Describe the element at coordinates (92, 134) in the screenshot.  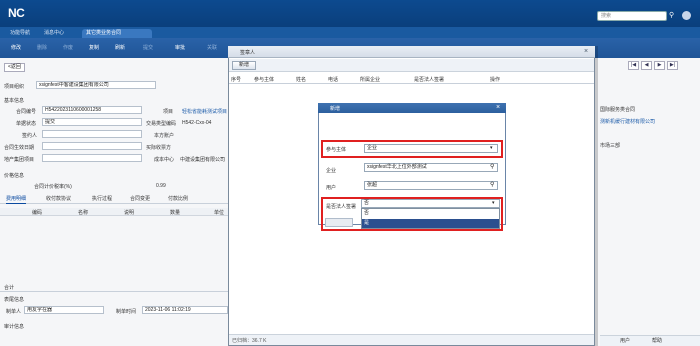
I see `sign-field` at that location.